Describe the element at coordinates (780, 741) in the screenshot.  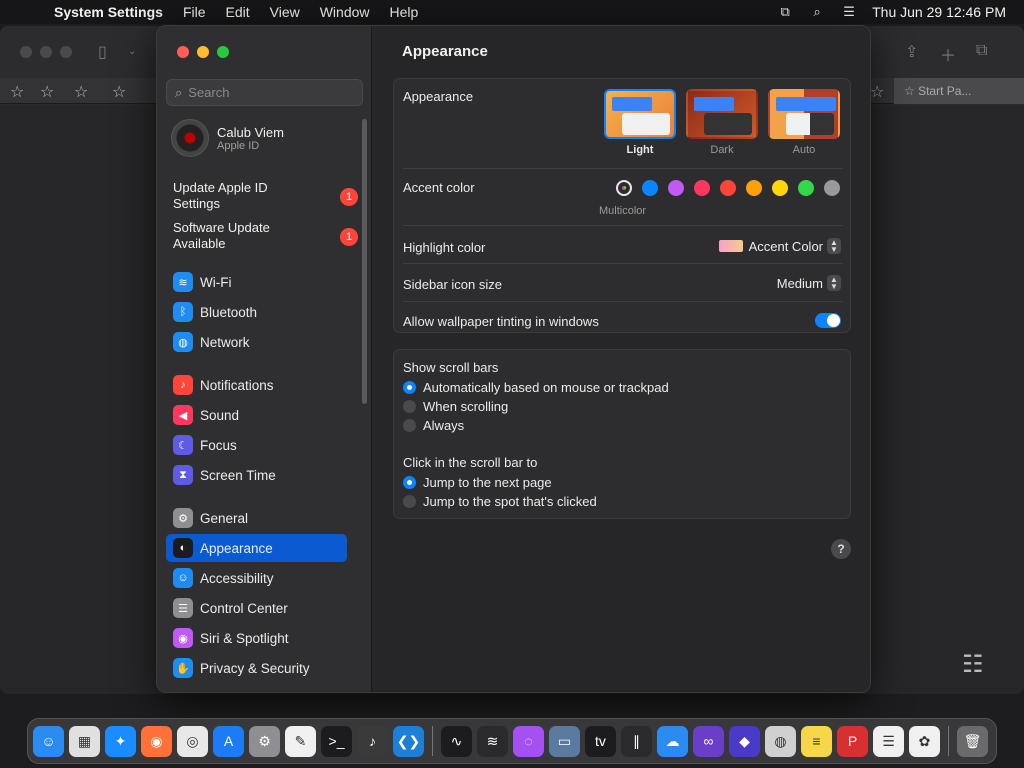
I see `proxyman-icon: ◍` at that location.